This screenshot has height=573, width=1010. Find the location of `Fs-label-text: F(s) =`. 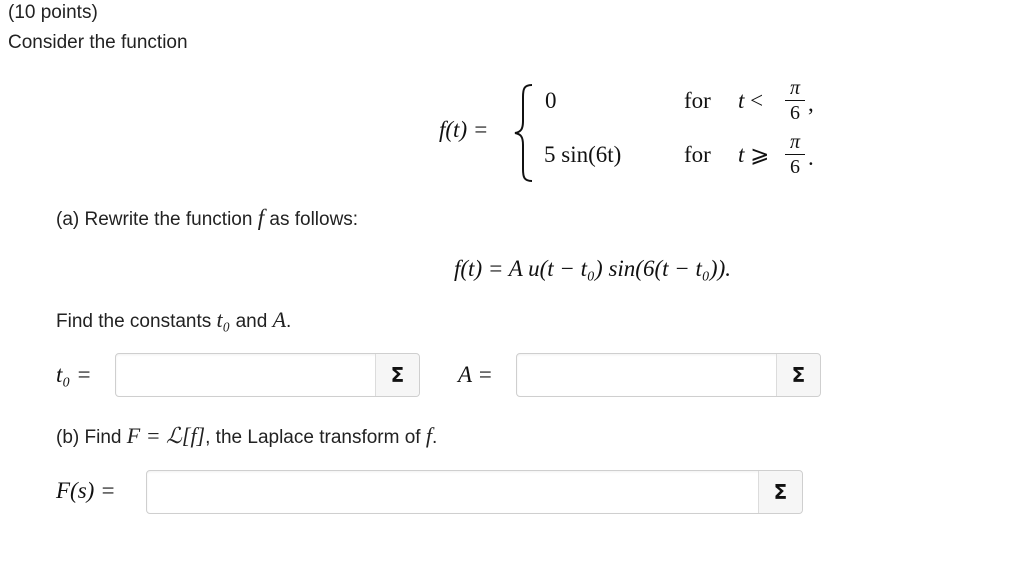

Fs-label-text: F(s) = is located at coordinates (86, 490).